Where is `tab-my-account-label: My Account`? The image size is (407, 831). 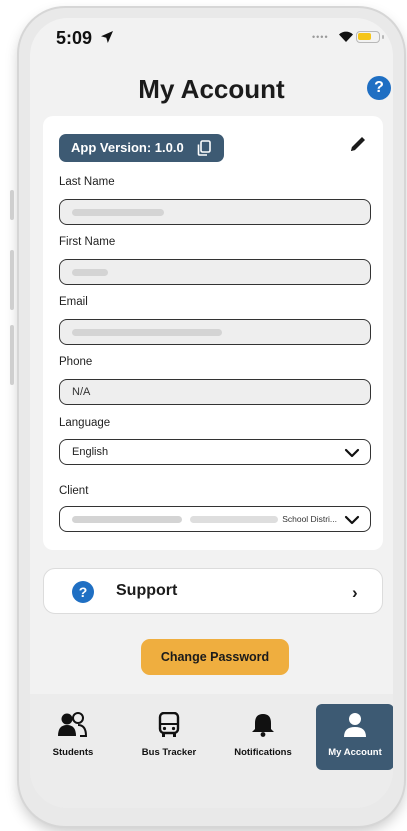 tab-my-account-label: My Account is located at coordinates (355, 752).